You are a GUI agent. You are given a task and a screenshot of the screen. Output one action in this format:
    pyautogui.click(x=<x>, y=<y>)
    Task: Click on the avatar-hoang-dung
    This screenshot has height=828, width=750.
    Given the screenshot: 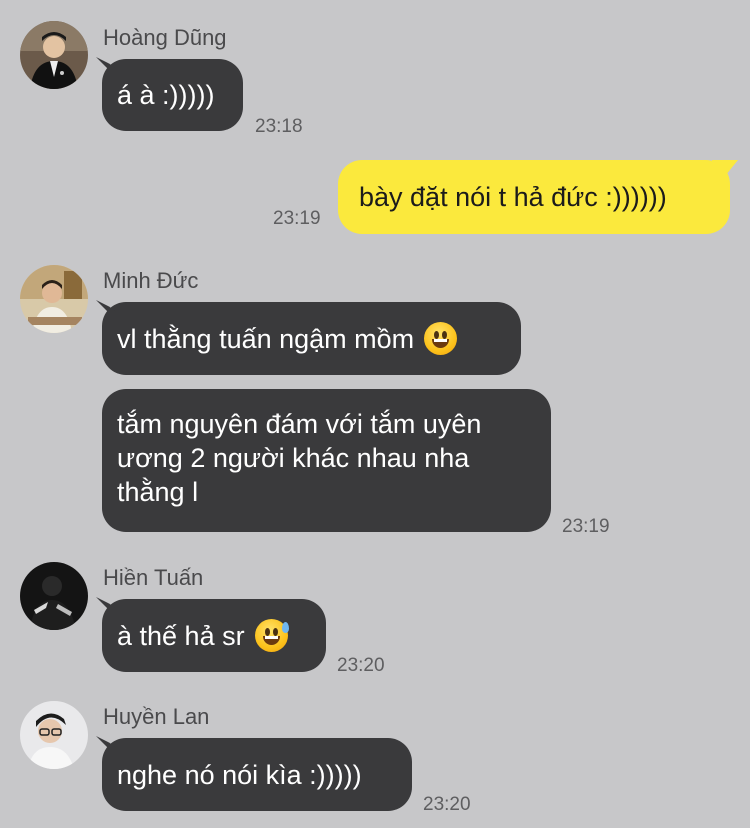 What is the action you would take?
    pyautogui.click(x=54, y=55)
    